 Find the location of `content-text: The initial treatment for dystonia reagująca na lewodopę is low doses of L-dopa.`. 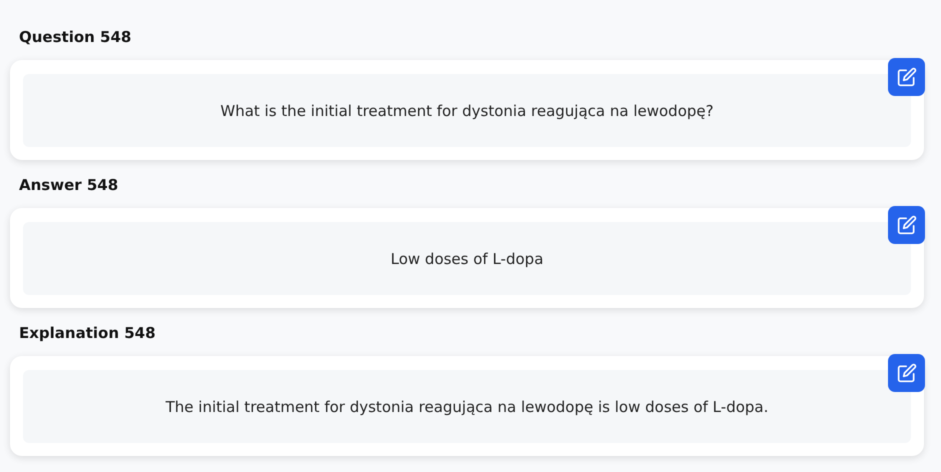

content-text: The initial treatment for dystonia reagująca na lewodopę is low doses of L-dopa. is located at coordinates (467, 406).